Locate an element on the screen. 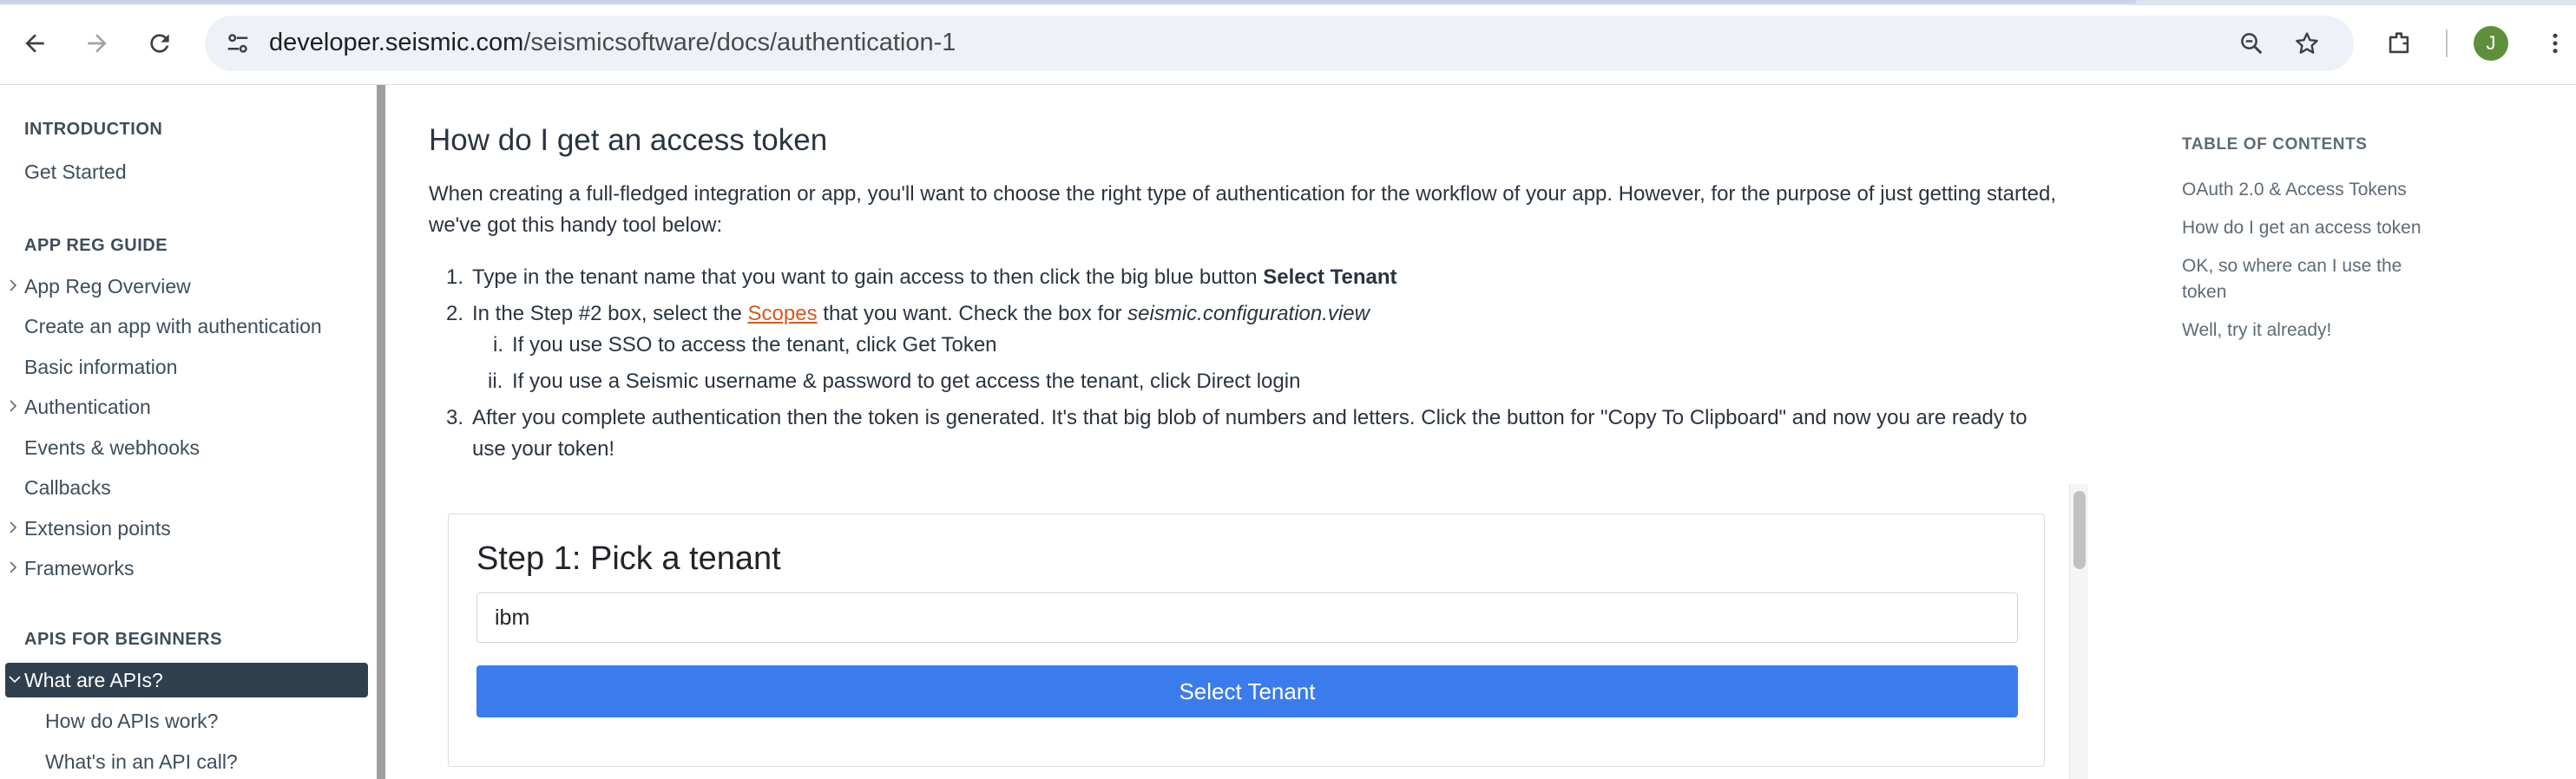 The image size is (2576, 779). toc-item-access-token: How do I get an access token is located at coordinates (2312, 228).